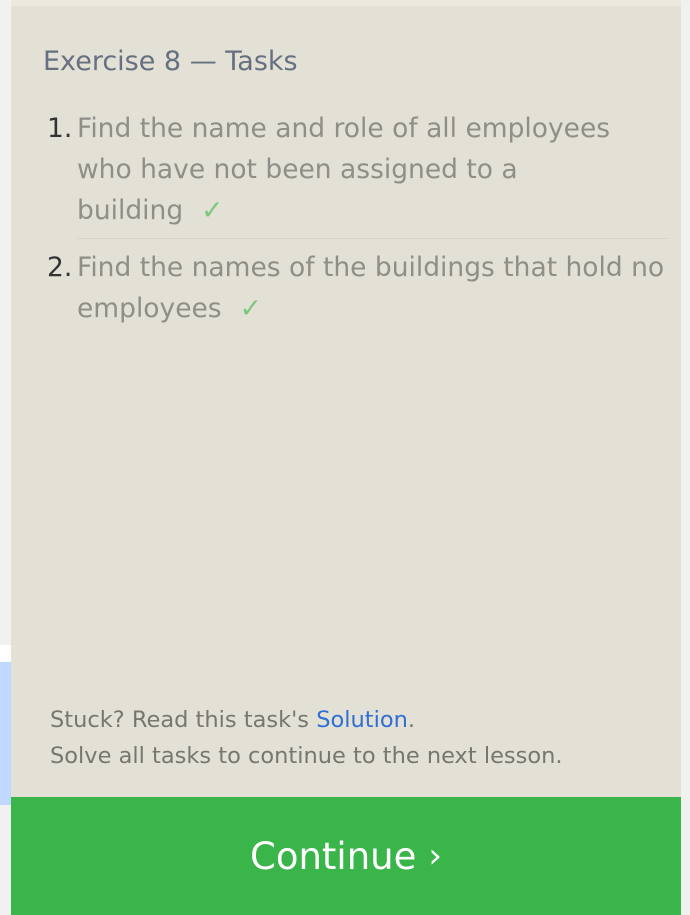 This screenshot has height=915, width=690. Describe the element at coordinates (411, 720) in the screenshot. I see `stuck-suffix: .` at that location.